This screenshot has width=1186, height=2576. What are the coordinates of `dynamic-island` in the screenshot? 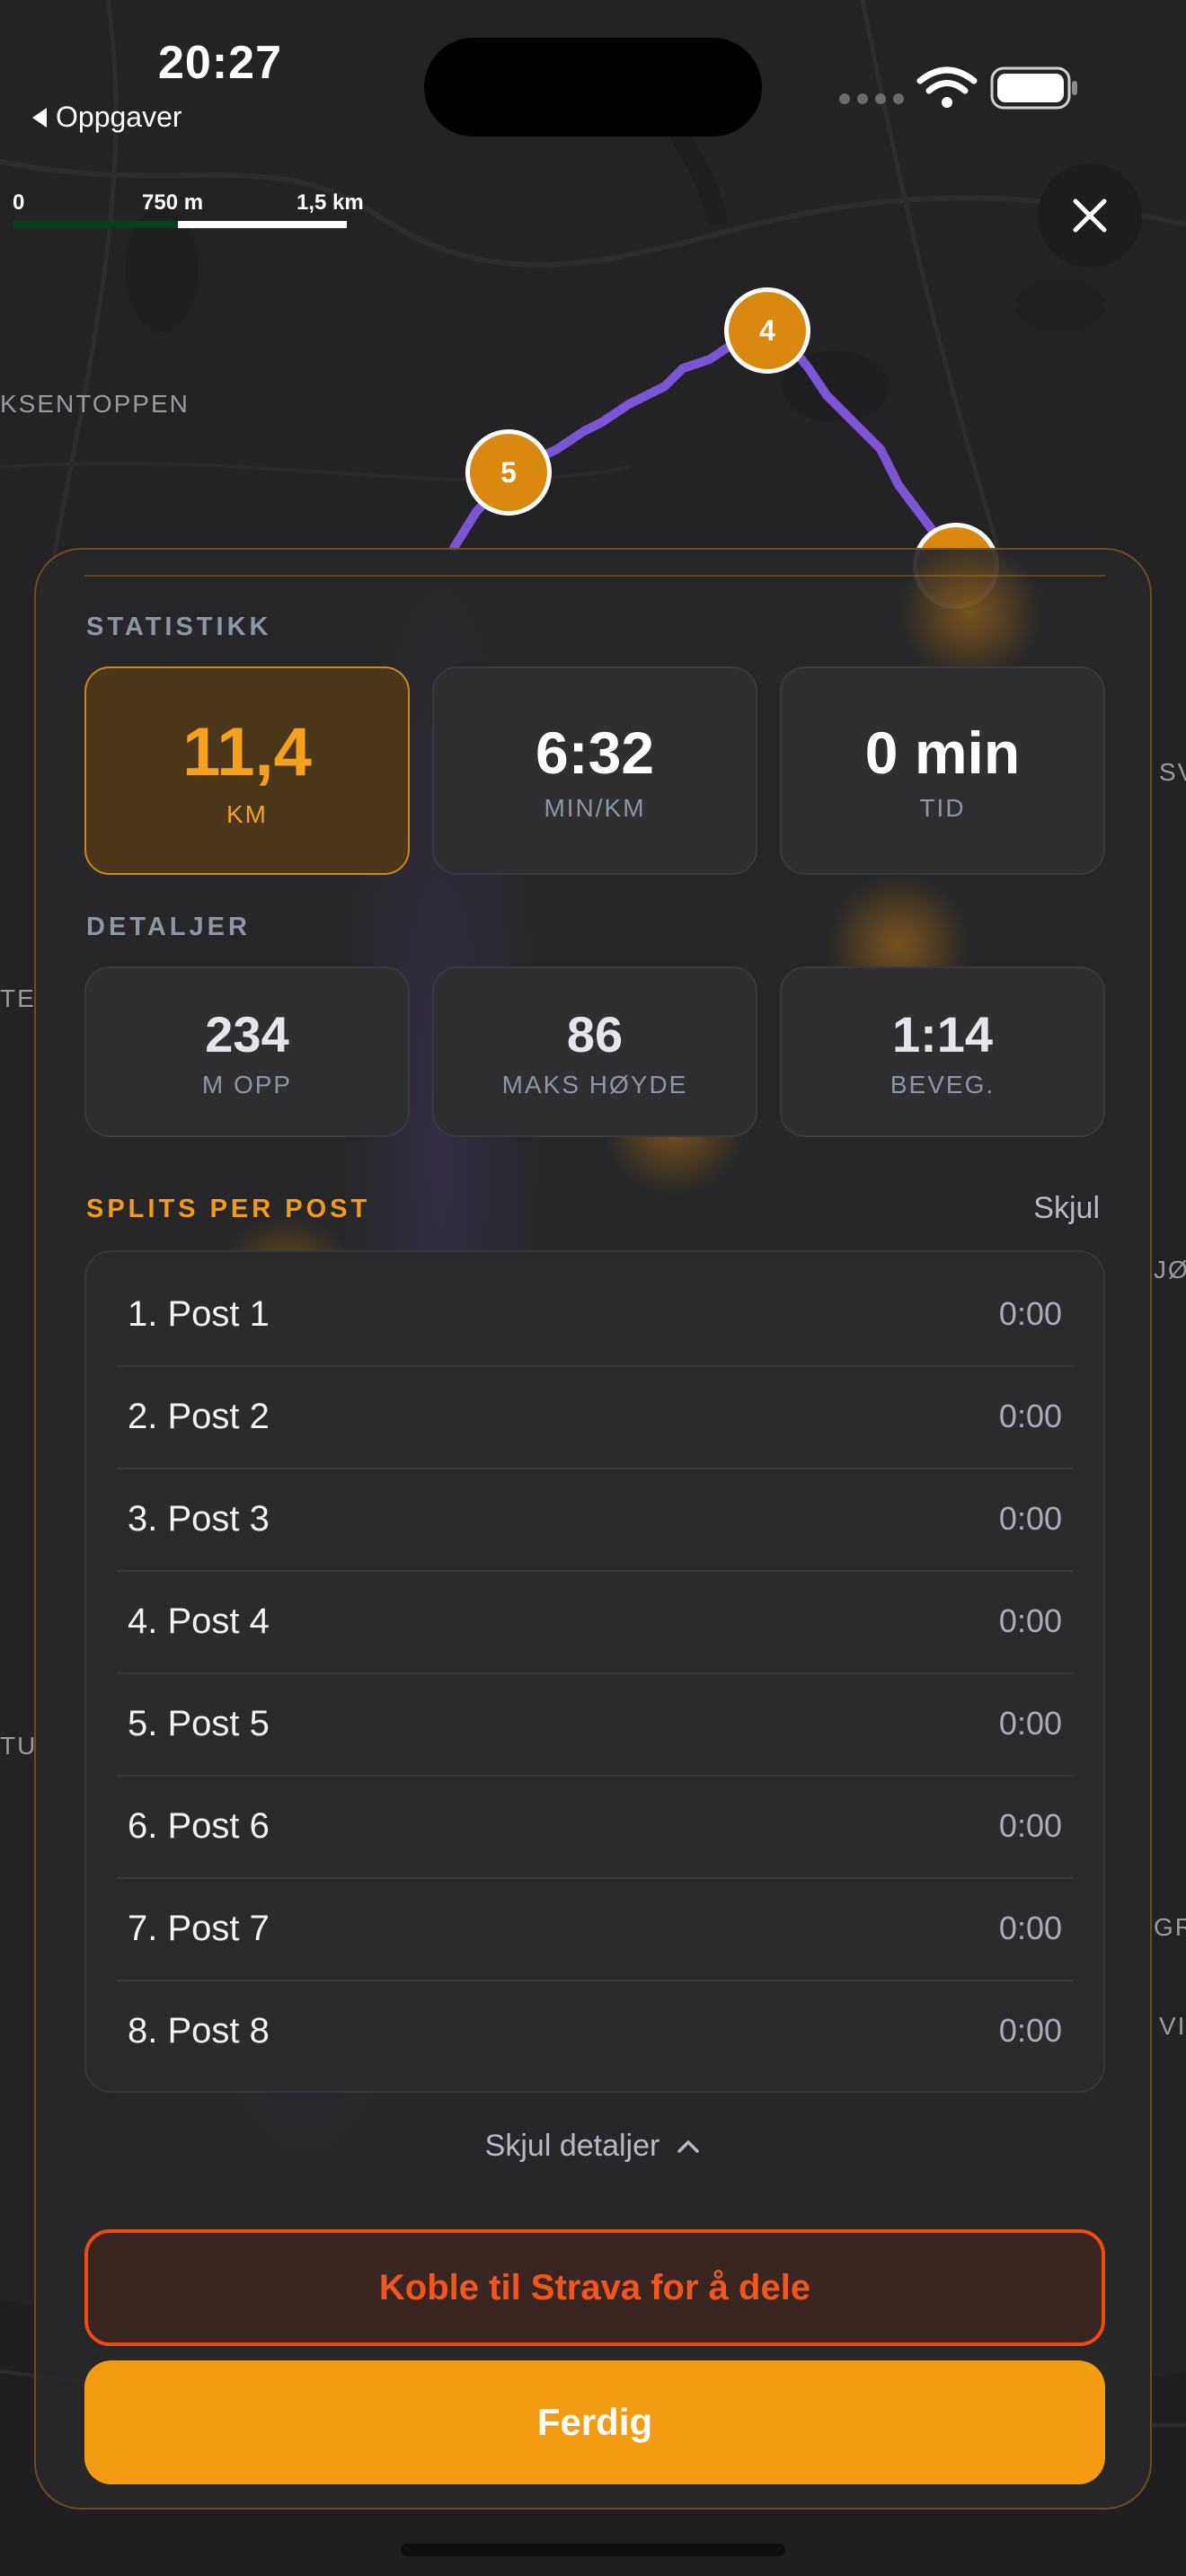 It's located at (593, 87).